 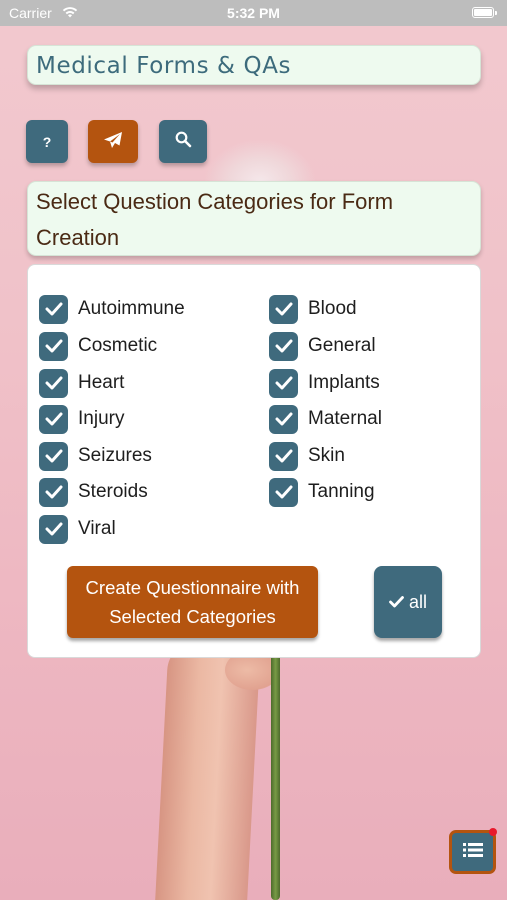 What do you see at coordinates (118, 345) in the screenshot?
I see `category-label: Cosmetic` at bounding box center [118, 345].